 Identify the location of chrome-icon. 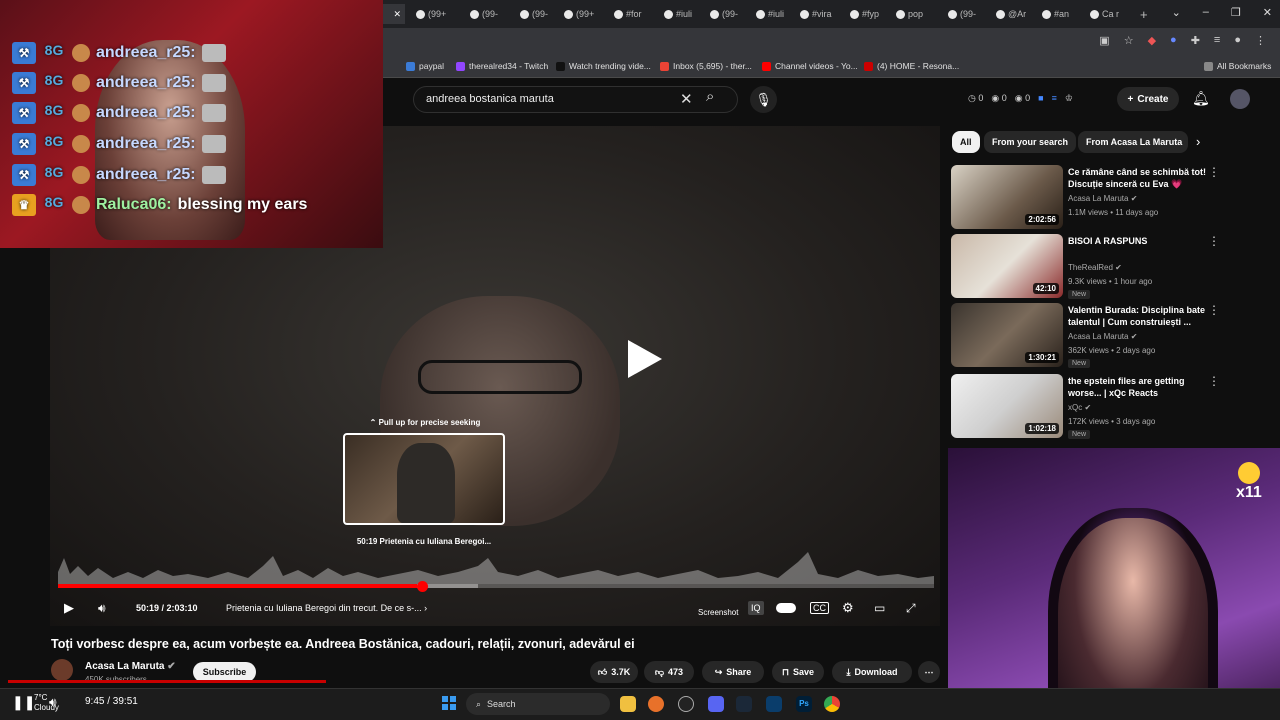
(832, 704).